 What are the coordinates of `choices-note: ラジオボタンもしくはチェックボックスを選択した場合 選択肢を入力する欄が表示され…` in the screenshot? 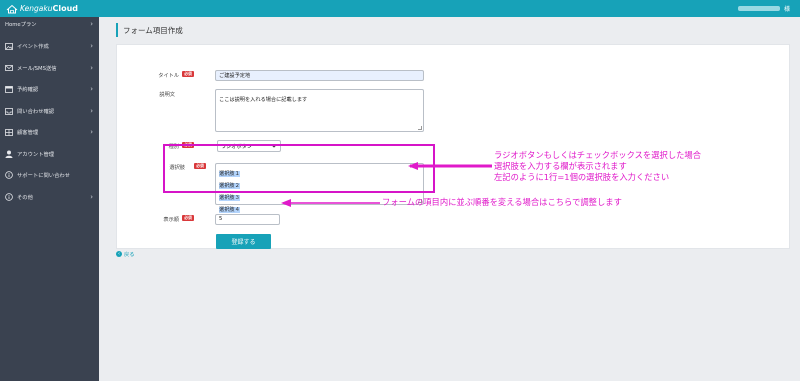 It's located at (597, 166).